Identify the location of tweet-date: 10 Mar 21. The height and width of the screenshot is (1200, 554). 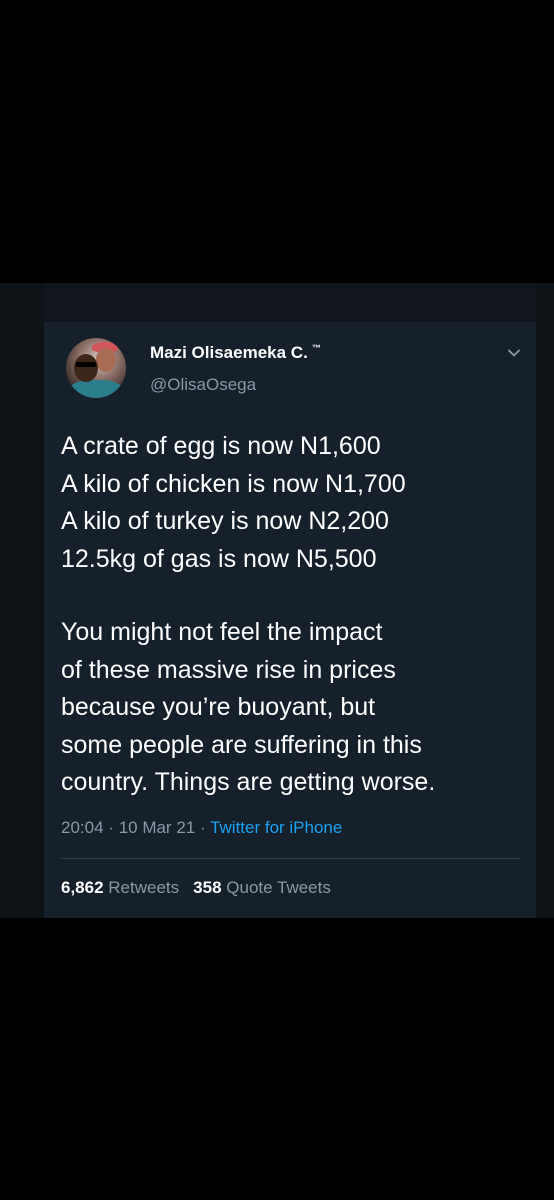
(157, 827).